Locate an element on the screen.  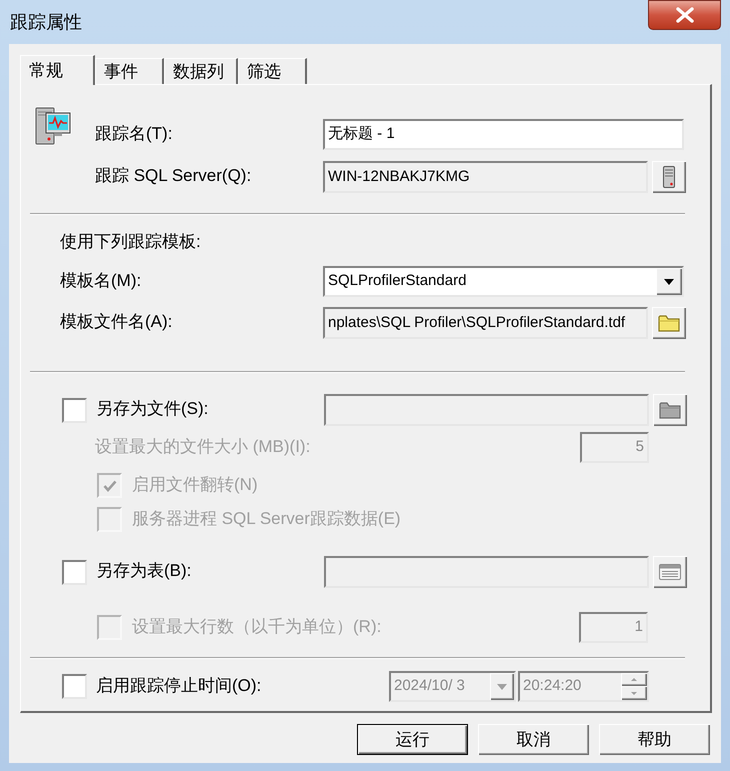
window-title: 跟踪属性 is located at coordinates (46, 22).